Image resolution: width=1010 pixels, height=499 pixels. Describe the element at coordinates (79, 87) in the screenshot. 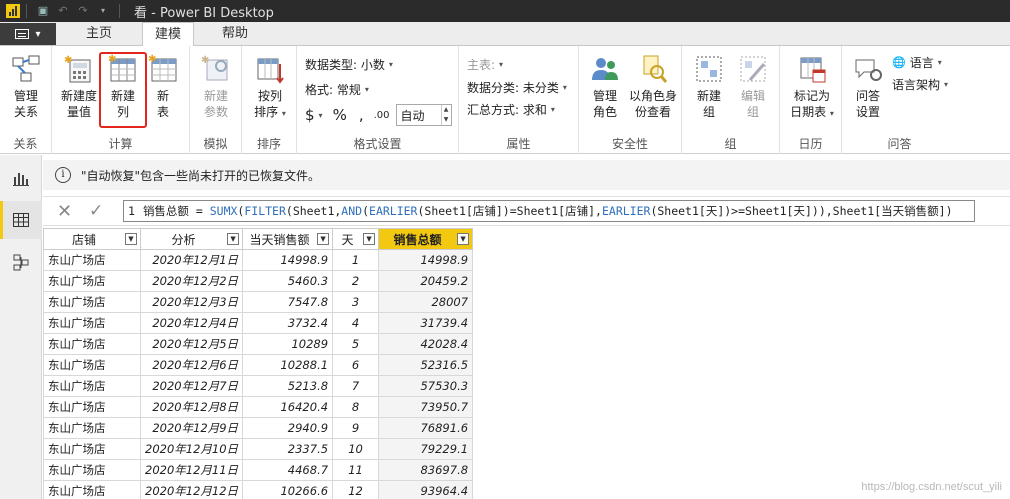

I see `new-measure-button: ✱ 新建度 量值` at that location.